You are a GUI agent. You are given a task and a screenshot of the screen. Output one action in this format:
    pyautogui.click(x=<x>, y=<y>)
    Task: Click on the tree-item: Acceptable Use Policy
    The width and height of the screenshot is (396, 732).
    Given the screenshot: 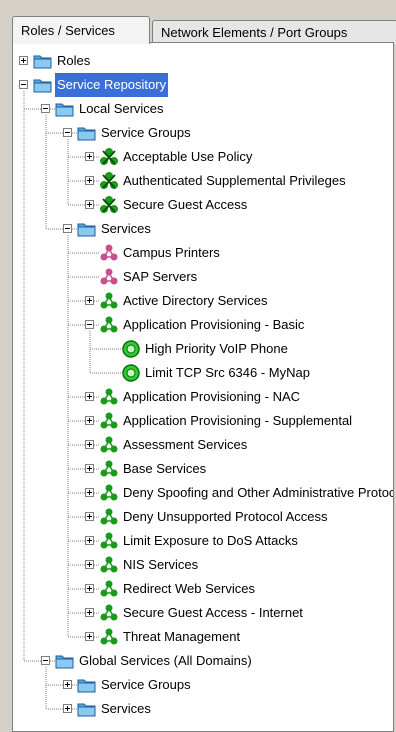 What is the action you would take?
    pyautogui.click(x=203, y=157)
    